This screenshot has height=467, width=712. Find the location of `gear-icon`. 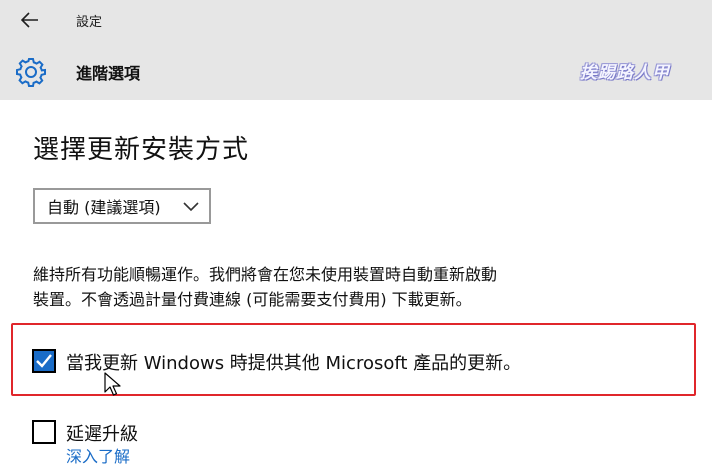

gear-icon is located at coordinates (31, 72).